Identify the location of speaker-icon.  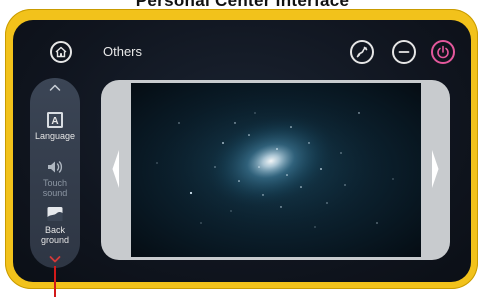
(55, 167).